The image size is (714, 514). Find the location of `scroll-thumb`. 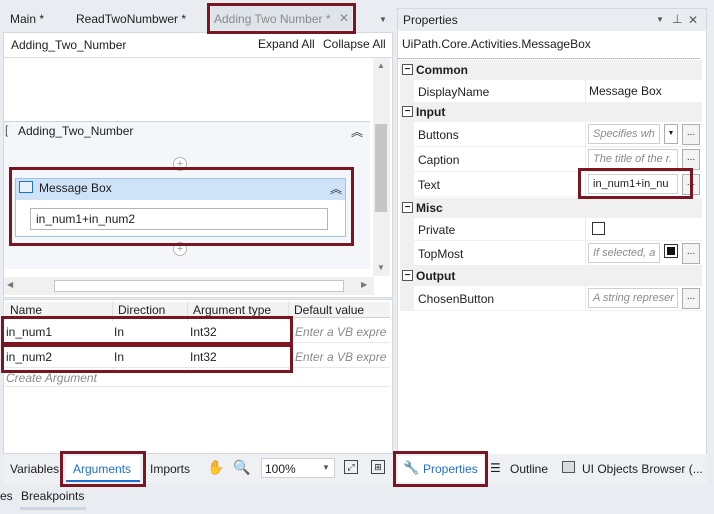

scroll-thumb is located at coordinates (381, 168).